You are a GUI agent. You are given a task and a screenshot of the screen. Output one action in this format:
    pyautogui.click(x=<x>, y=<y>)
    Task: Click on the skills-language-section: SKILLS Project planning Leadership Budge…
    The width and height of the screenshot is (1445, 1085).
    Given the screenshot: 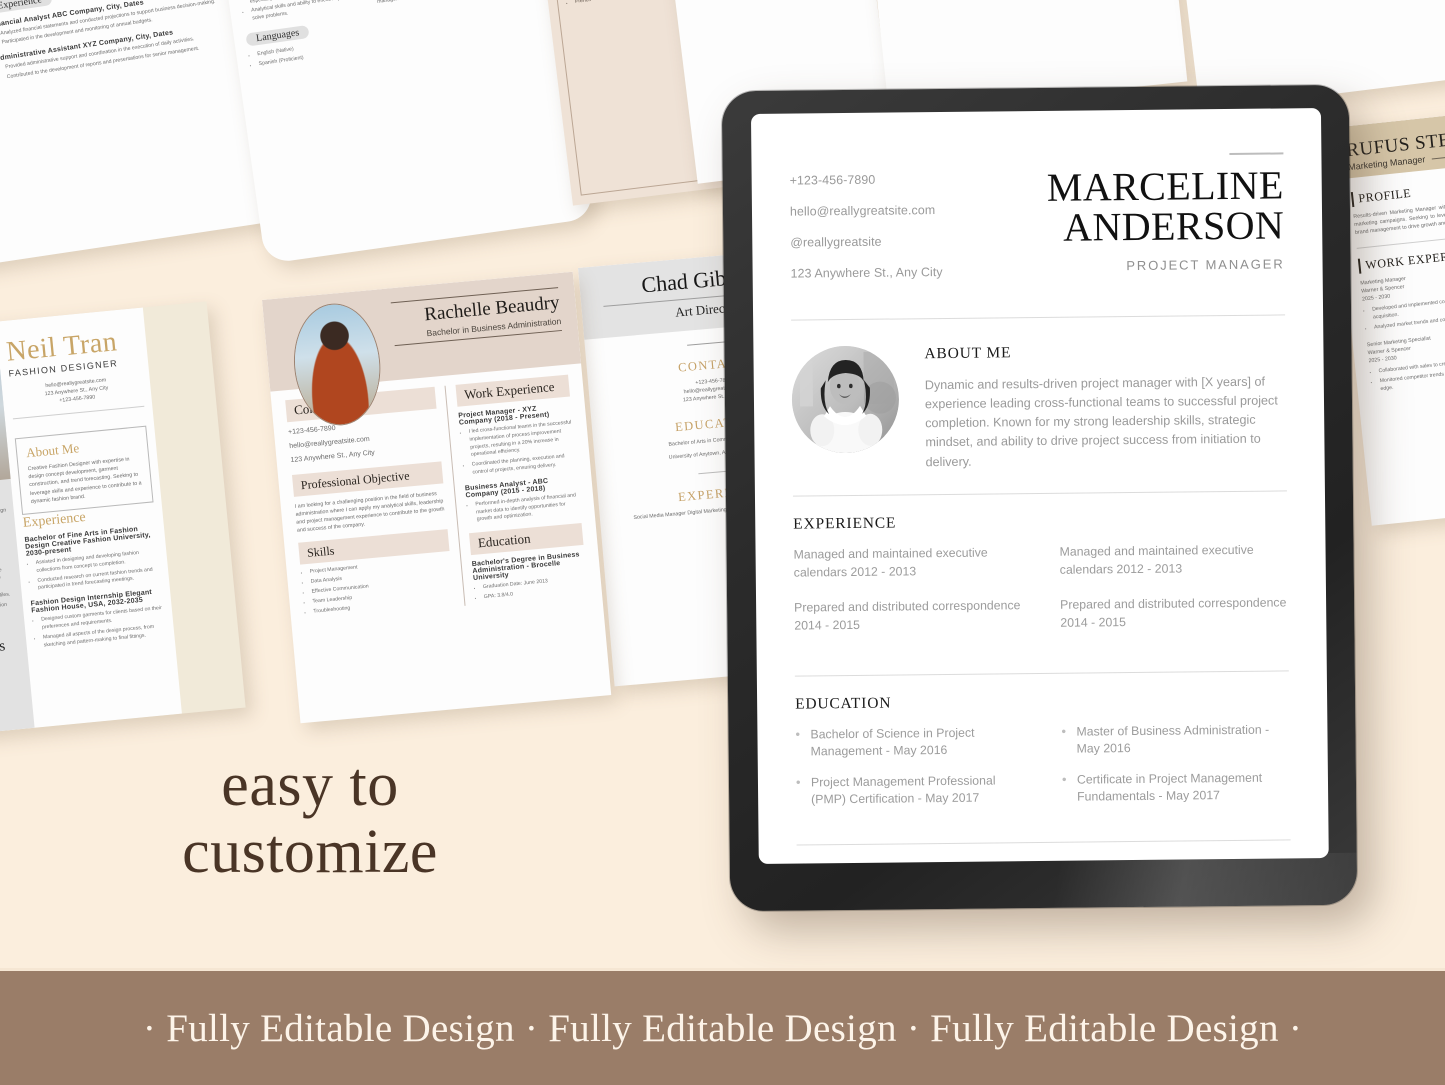 What is the action you would take?
    pyautogui.click(x=1044, y=852)
    